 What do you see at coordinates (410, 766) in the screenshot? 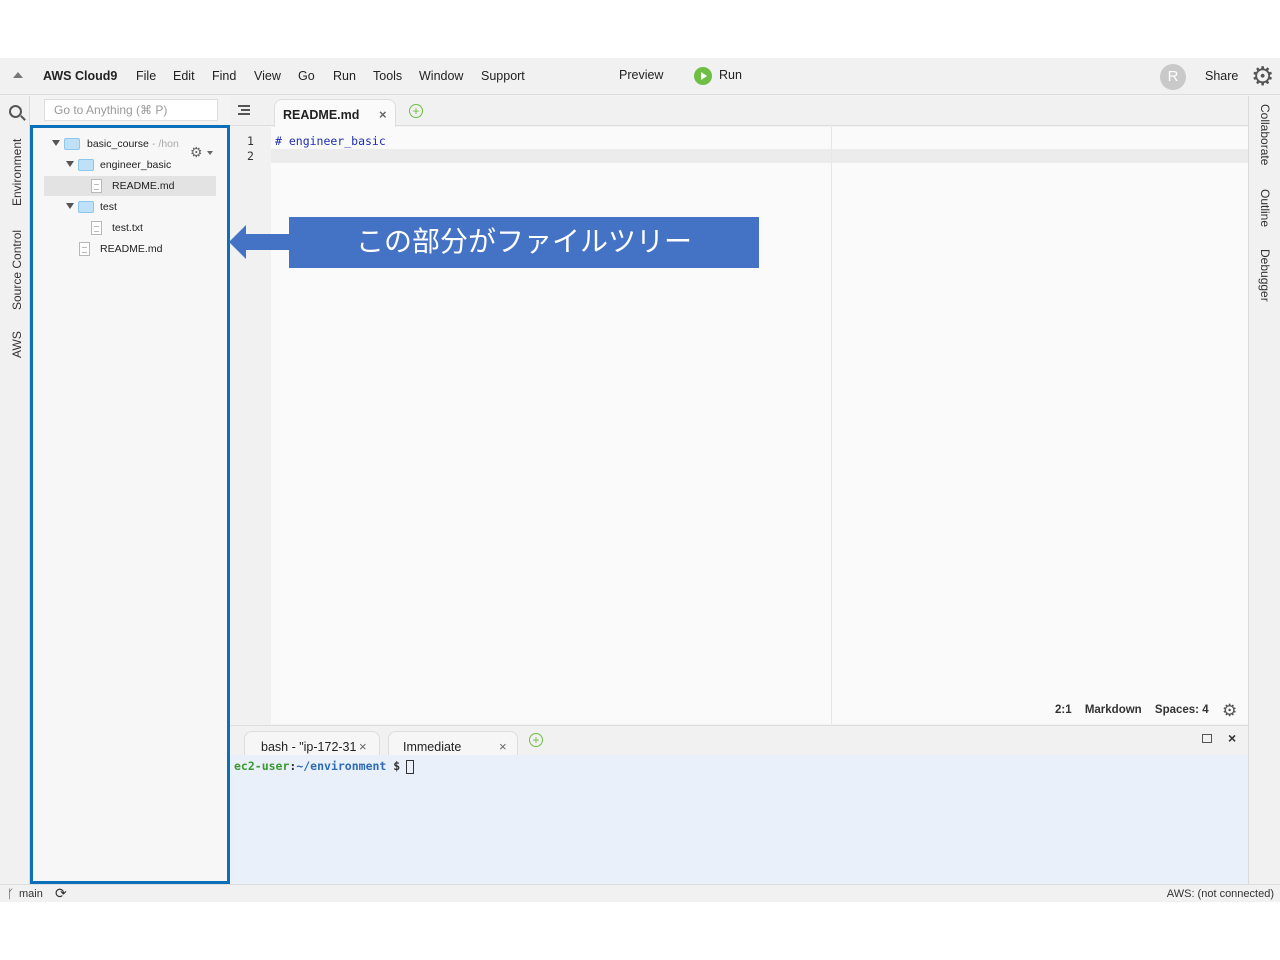
I see `terminal-cursor` at bounding box center [410, 766].